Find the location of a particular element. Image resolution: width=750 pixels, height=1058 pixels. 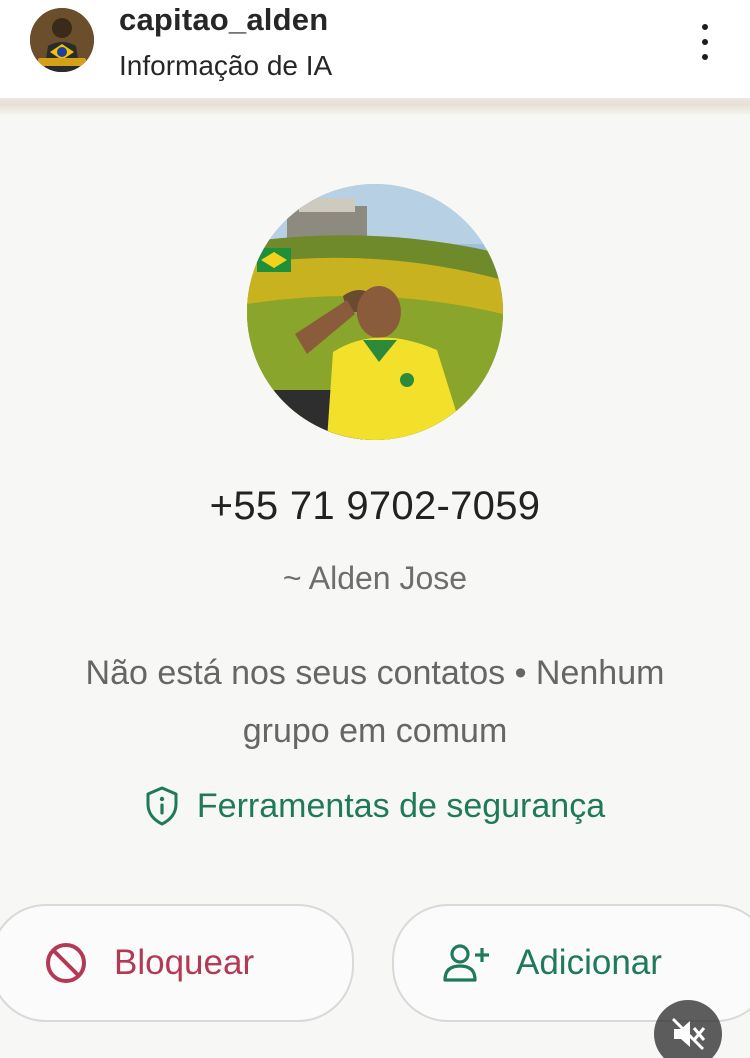

block-button: Bloquear is located at coordinates (177, 963).